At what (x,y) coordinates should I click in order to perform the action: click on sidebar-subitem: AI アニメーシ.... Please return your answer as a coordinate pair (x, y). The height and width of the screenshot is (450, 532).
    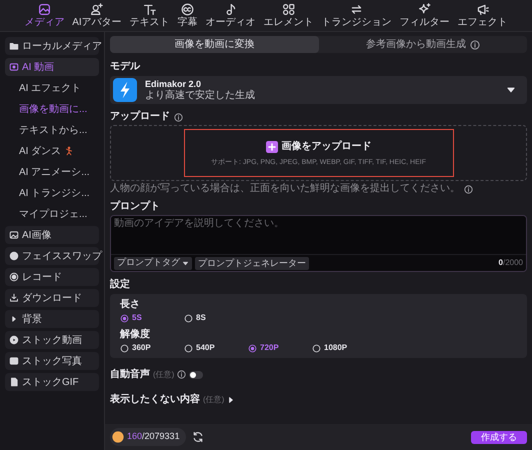
    Looking at the image, I should click on (52, 172).